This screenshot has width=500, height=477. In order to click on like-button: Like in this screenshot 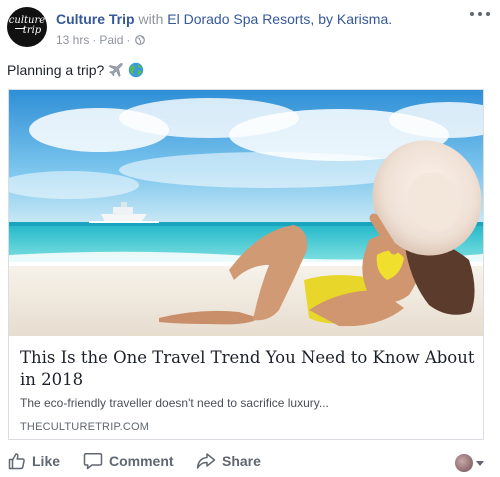, I will do `click(34, 461)`.